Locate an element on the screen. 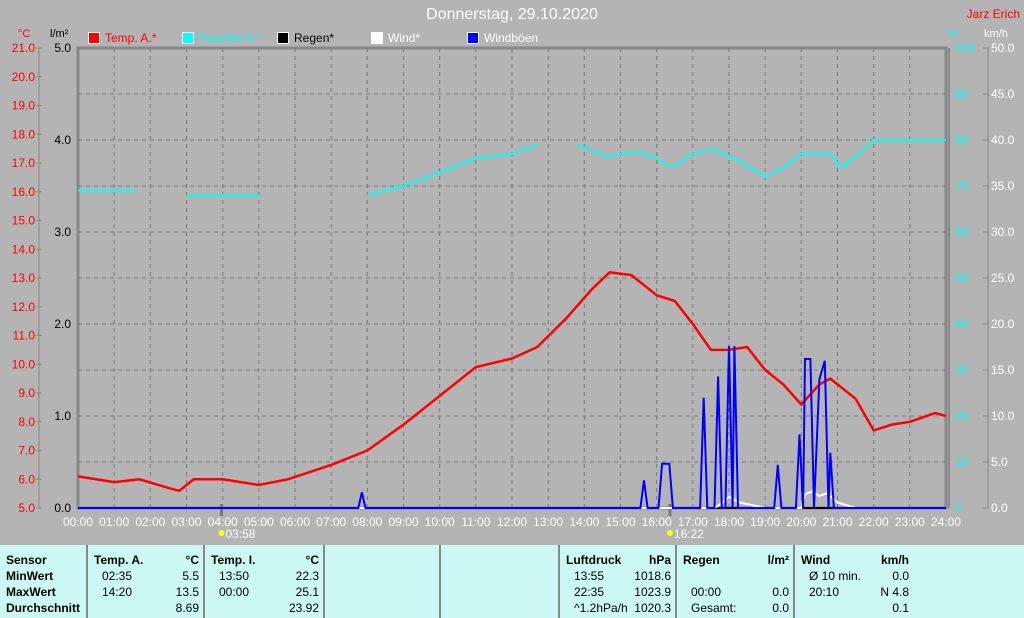 The width and height of the screenshot is (1024, 618). temp-tick-label: 11.0 is located at coordinates (24, 336).